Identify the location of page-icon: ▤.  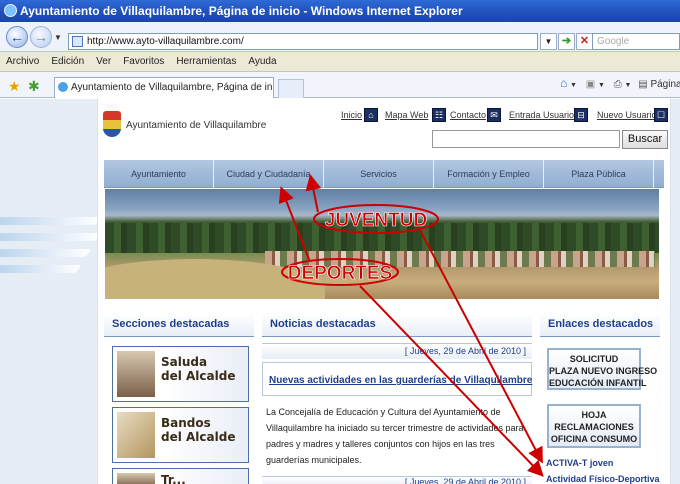
(643, 84).